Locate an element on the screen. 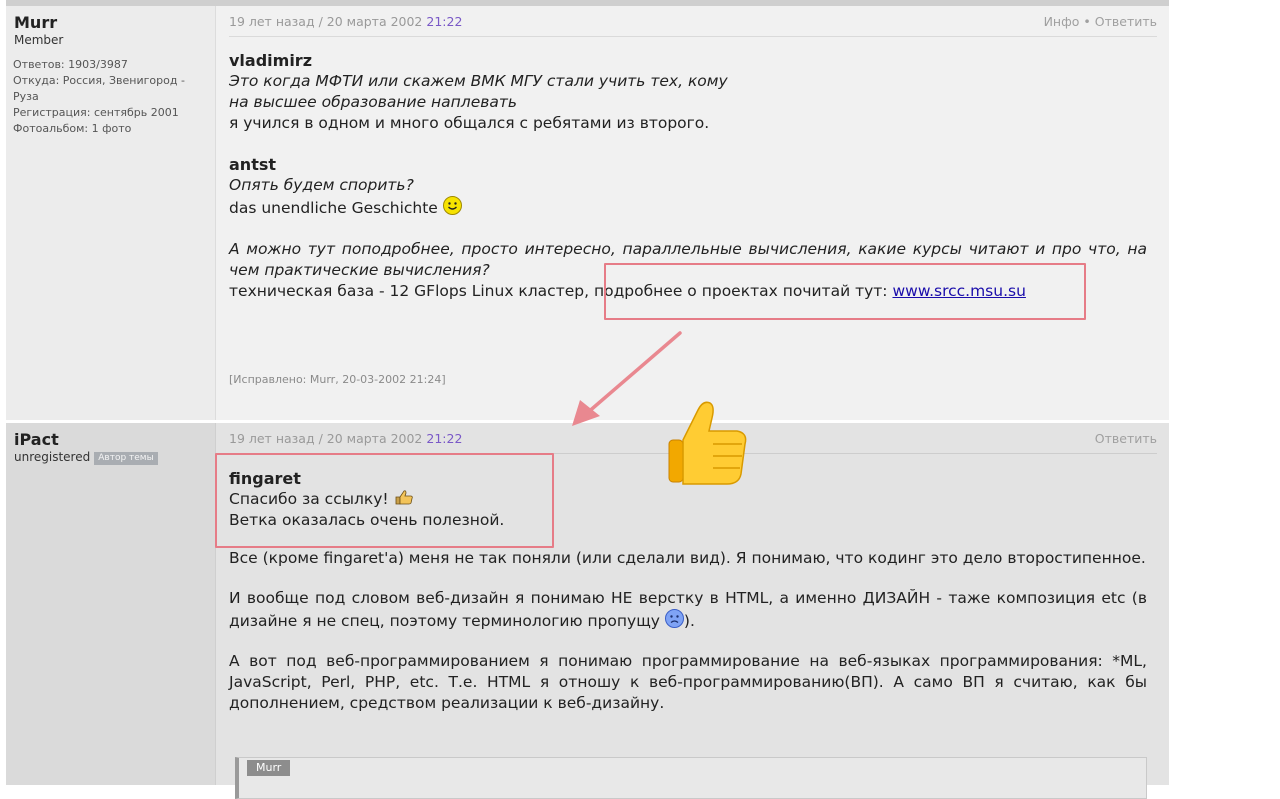 The width and height of the screenshot is (1280, 799). author-role-text: unregistered is located at coordinates (52, 457).